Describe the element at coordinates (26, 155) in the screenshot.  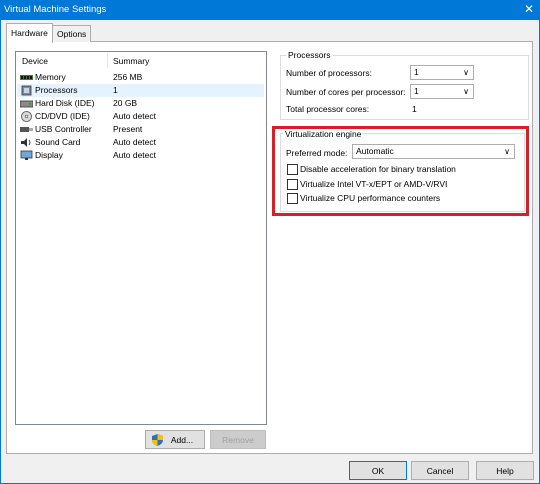
I see `display-icon` at that location.